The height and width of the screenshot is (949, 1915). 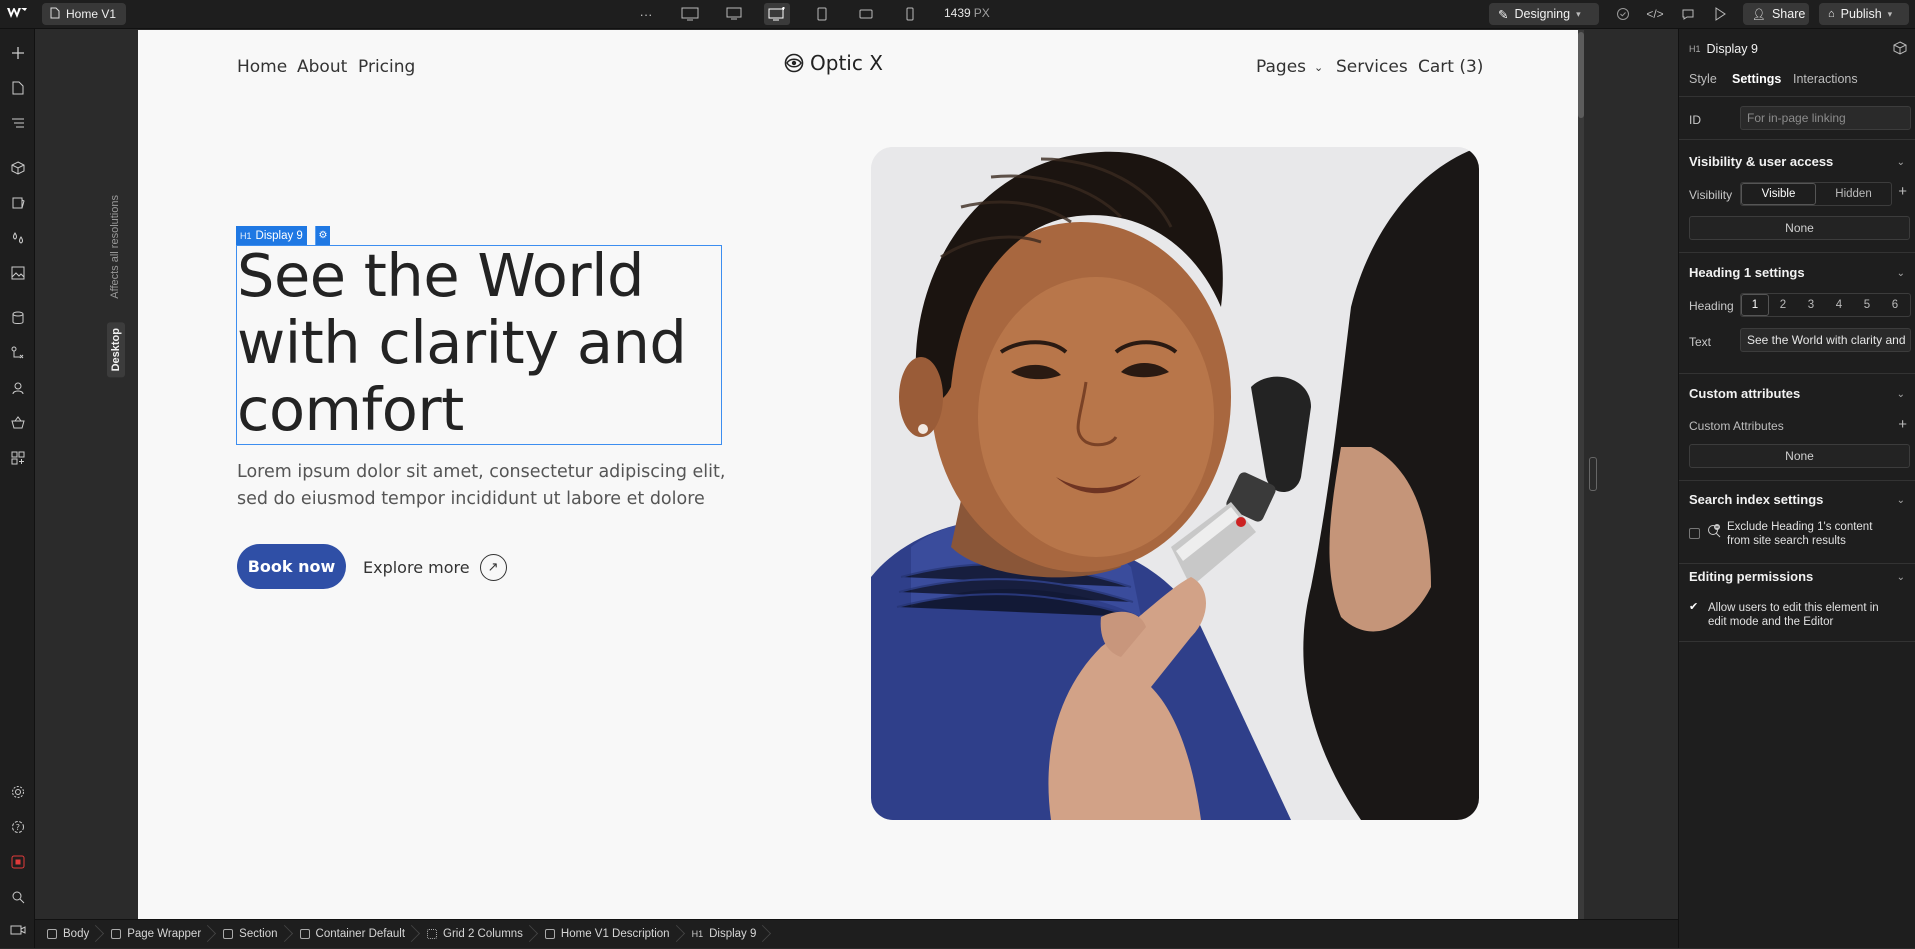 What do you see at coordinates (17, 14) in the screenshot?
I see `webflow-logo-icon` at bounding box center [17, 14].